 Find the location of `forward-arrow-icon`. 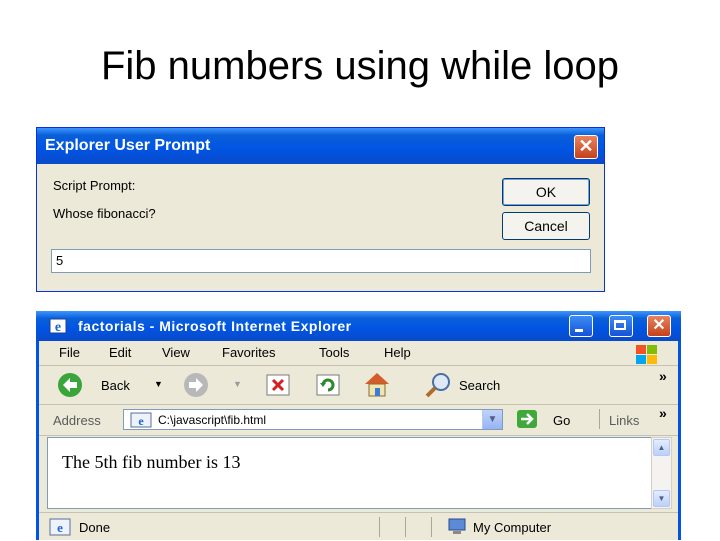

forward-arrow-icon is located at coordinates (196, 385).